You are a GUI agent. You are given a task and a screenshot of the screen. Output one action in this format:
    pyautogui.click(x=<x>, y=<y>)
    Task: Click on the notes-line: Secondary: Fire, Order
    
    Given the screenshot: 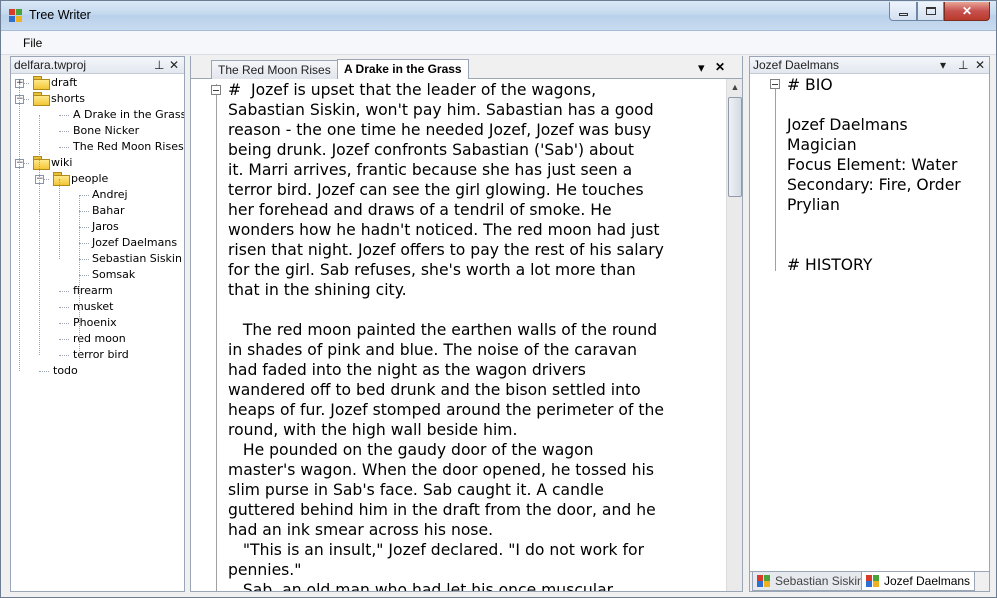 What is the action you would take?
    pyautogui.click(x=874, y=185)
    